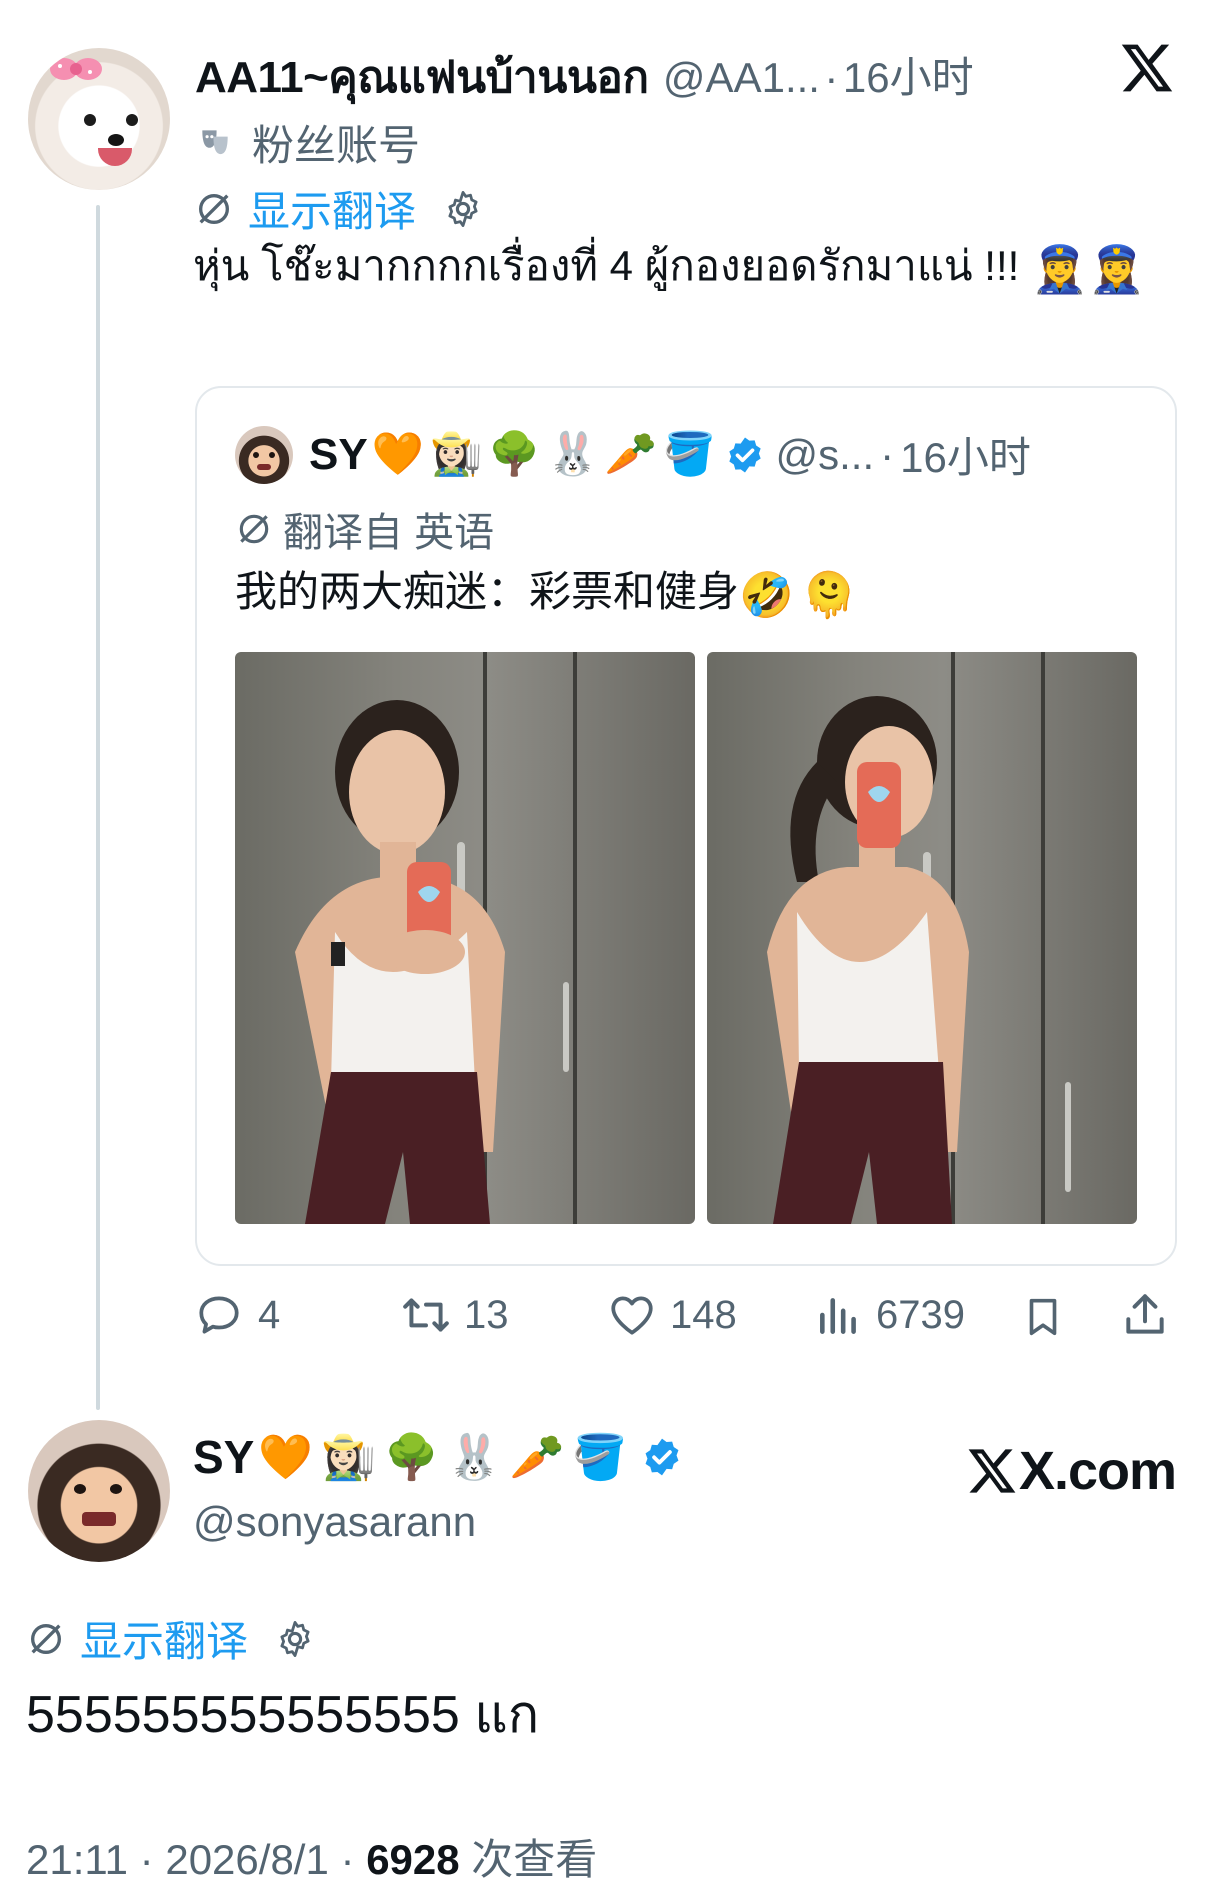 This screenshot has width=1206, height=1894. I want to click on main-footer: 21:11 · 2026/8/1 · 6928 次查看, so click(311, 1856).